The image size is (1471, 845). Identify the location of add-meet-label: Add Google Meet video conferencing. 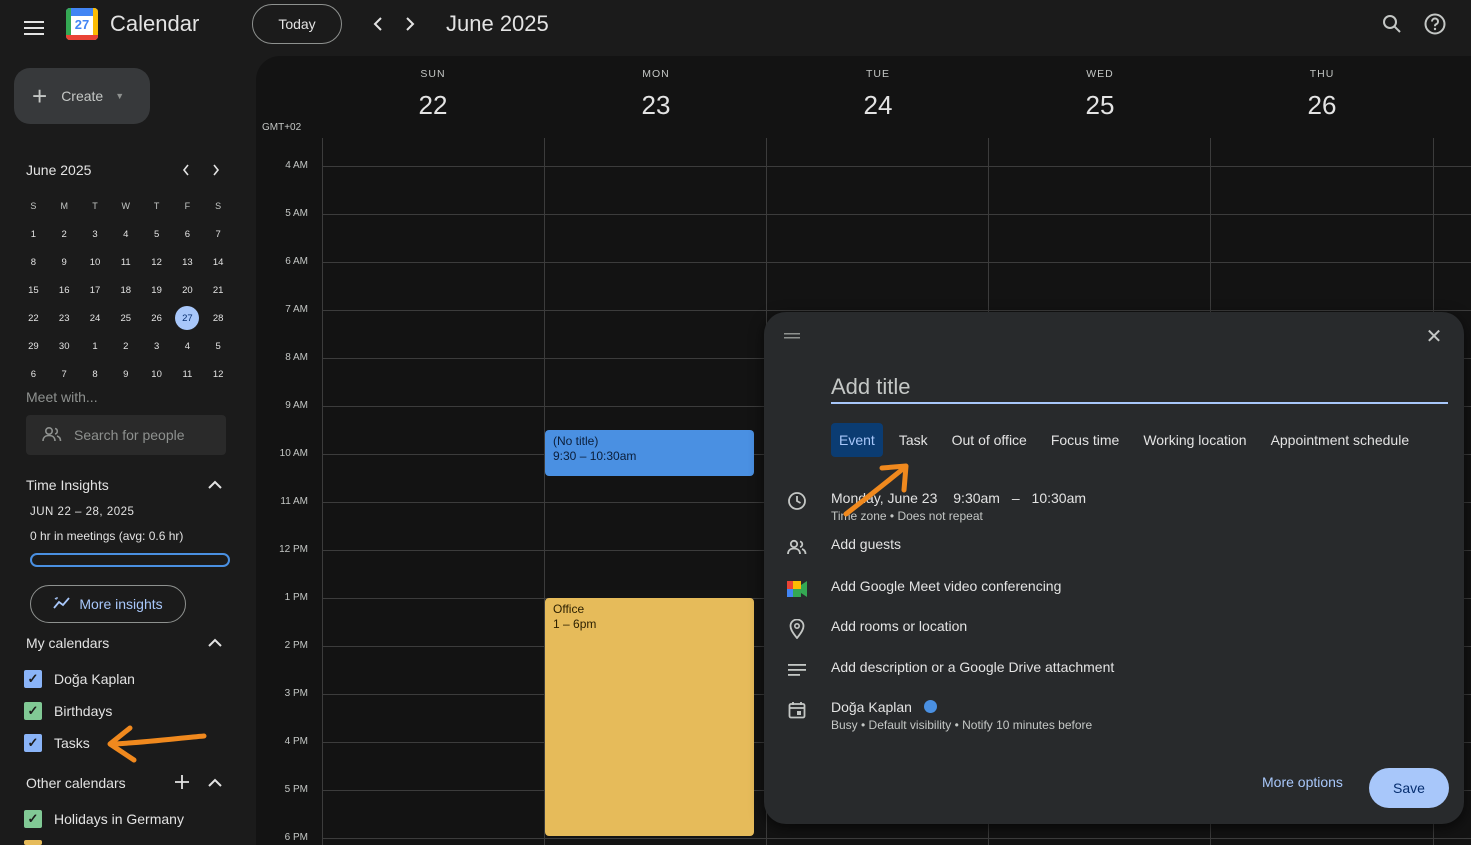
(946, 586).